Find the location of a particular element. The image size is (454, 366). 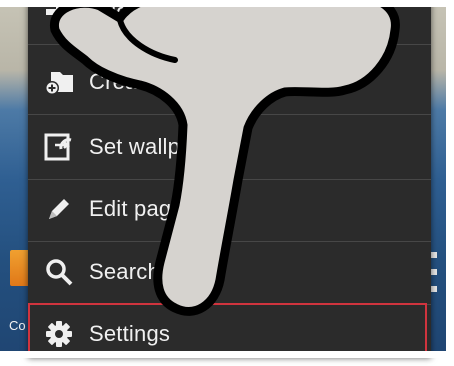

pencil-icon is located at coordinates (59, 209).